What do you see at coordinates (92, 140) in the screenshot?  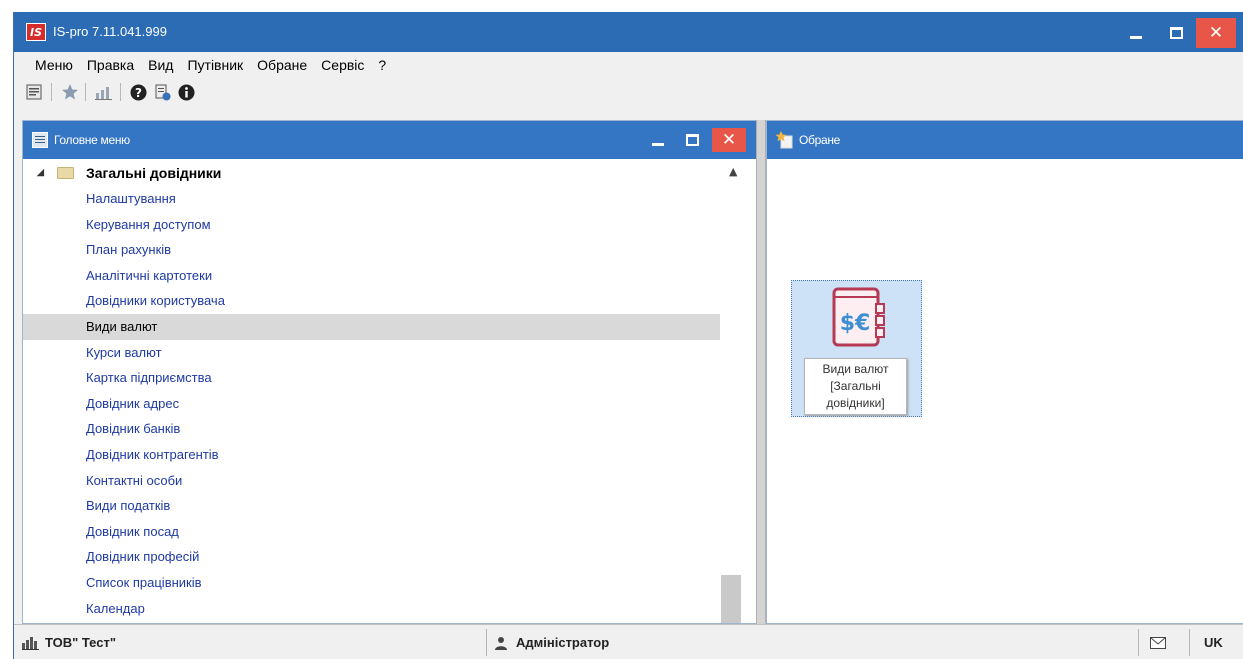 I see `main-menu-title: Головне меню` at bounding box center [92, 140].